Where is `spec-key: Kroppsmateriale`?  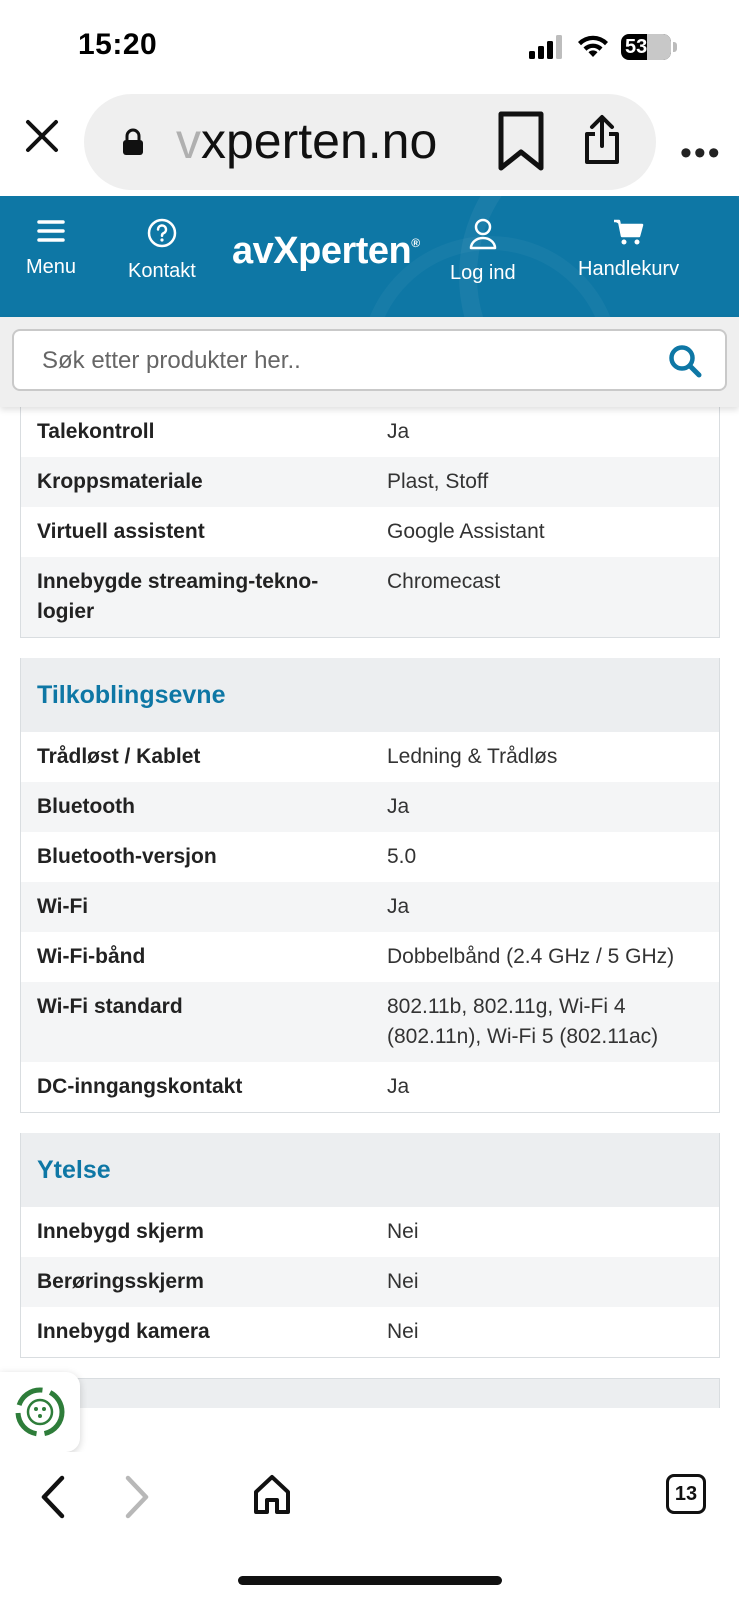
spec-key: Kroppsmateriale is located at coordinates (120, 481).